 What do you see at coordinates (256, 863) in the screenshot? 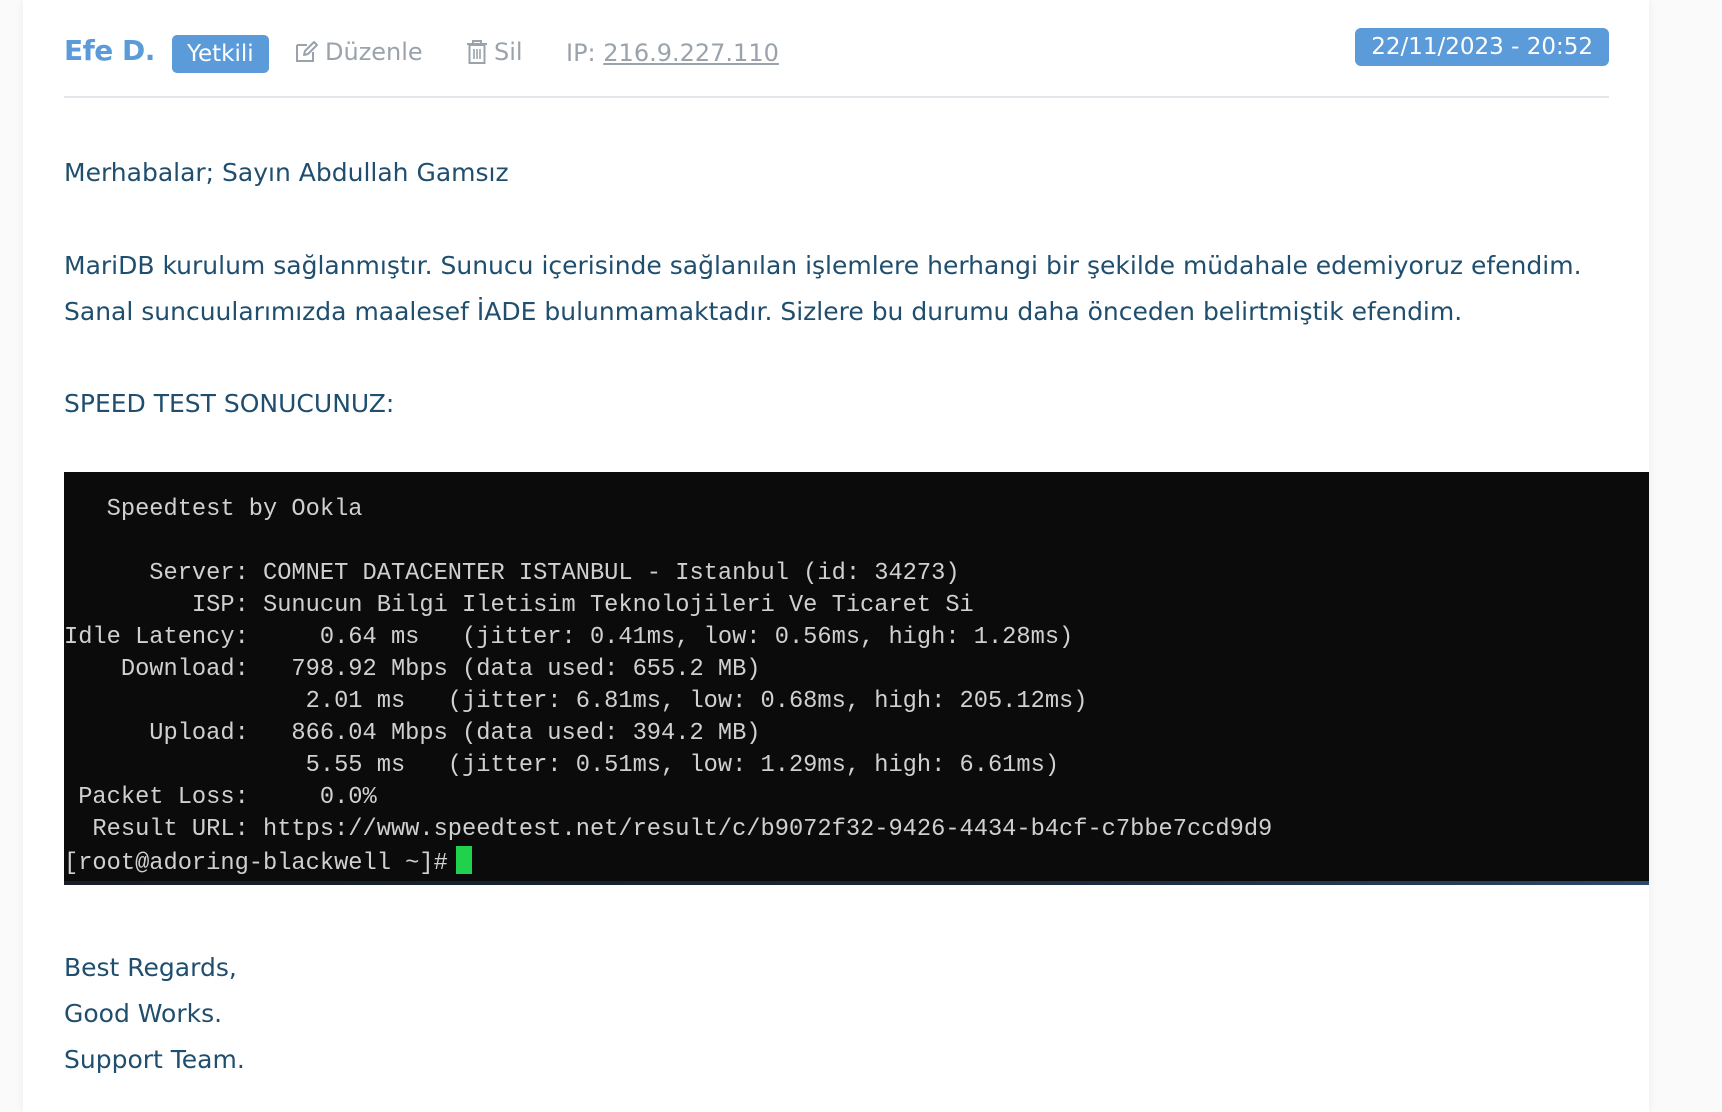
I see `terminal-prompt: [root@adoring-blackwell ~]#` at bounding box center [256, 863].